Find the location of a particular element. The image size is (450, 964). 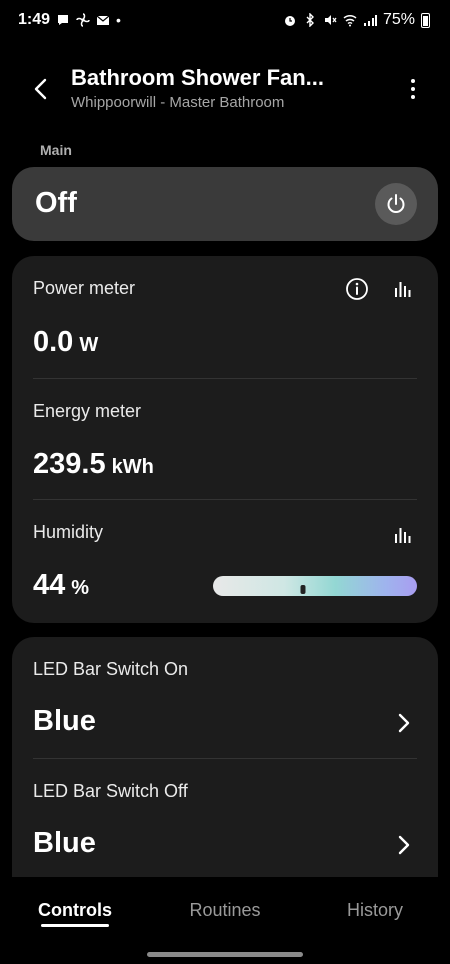

led-switch-on-label: LED Bar Switch On is located at coordinates (111, 669).